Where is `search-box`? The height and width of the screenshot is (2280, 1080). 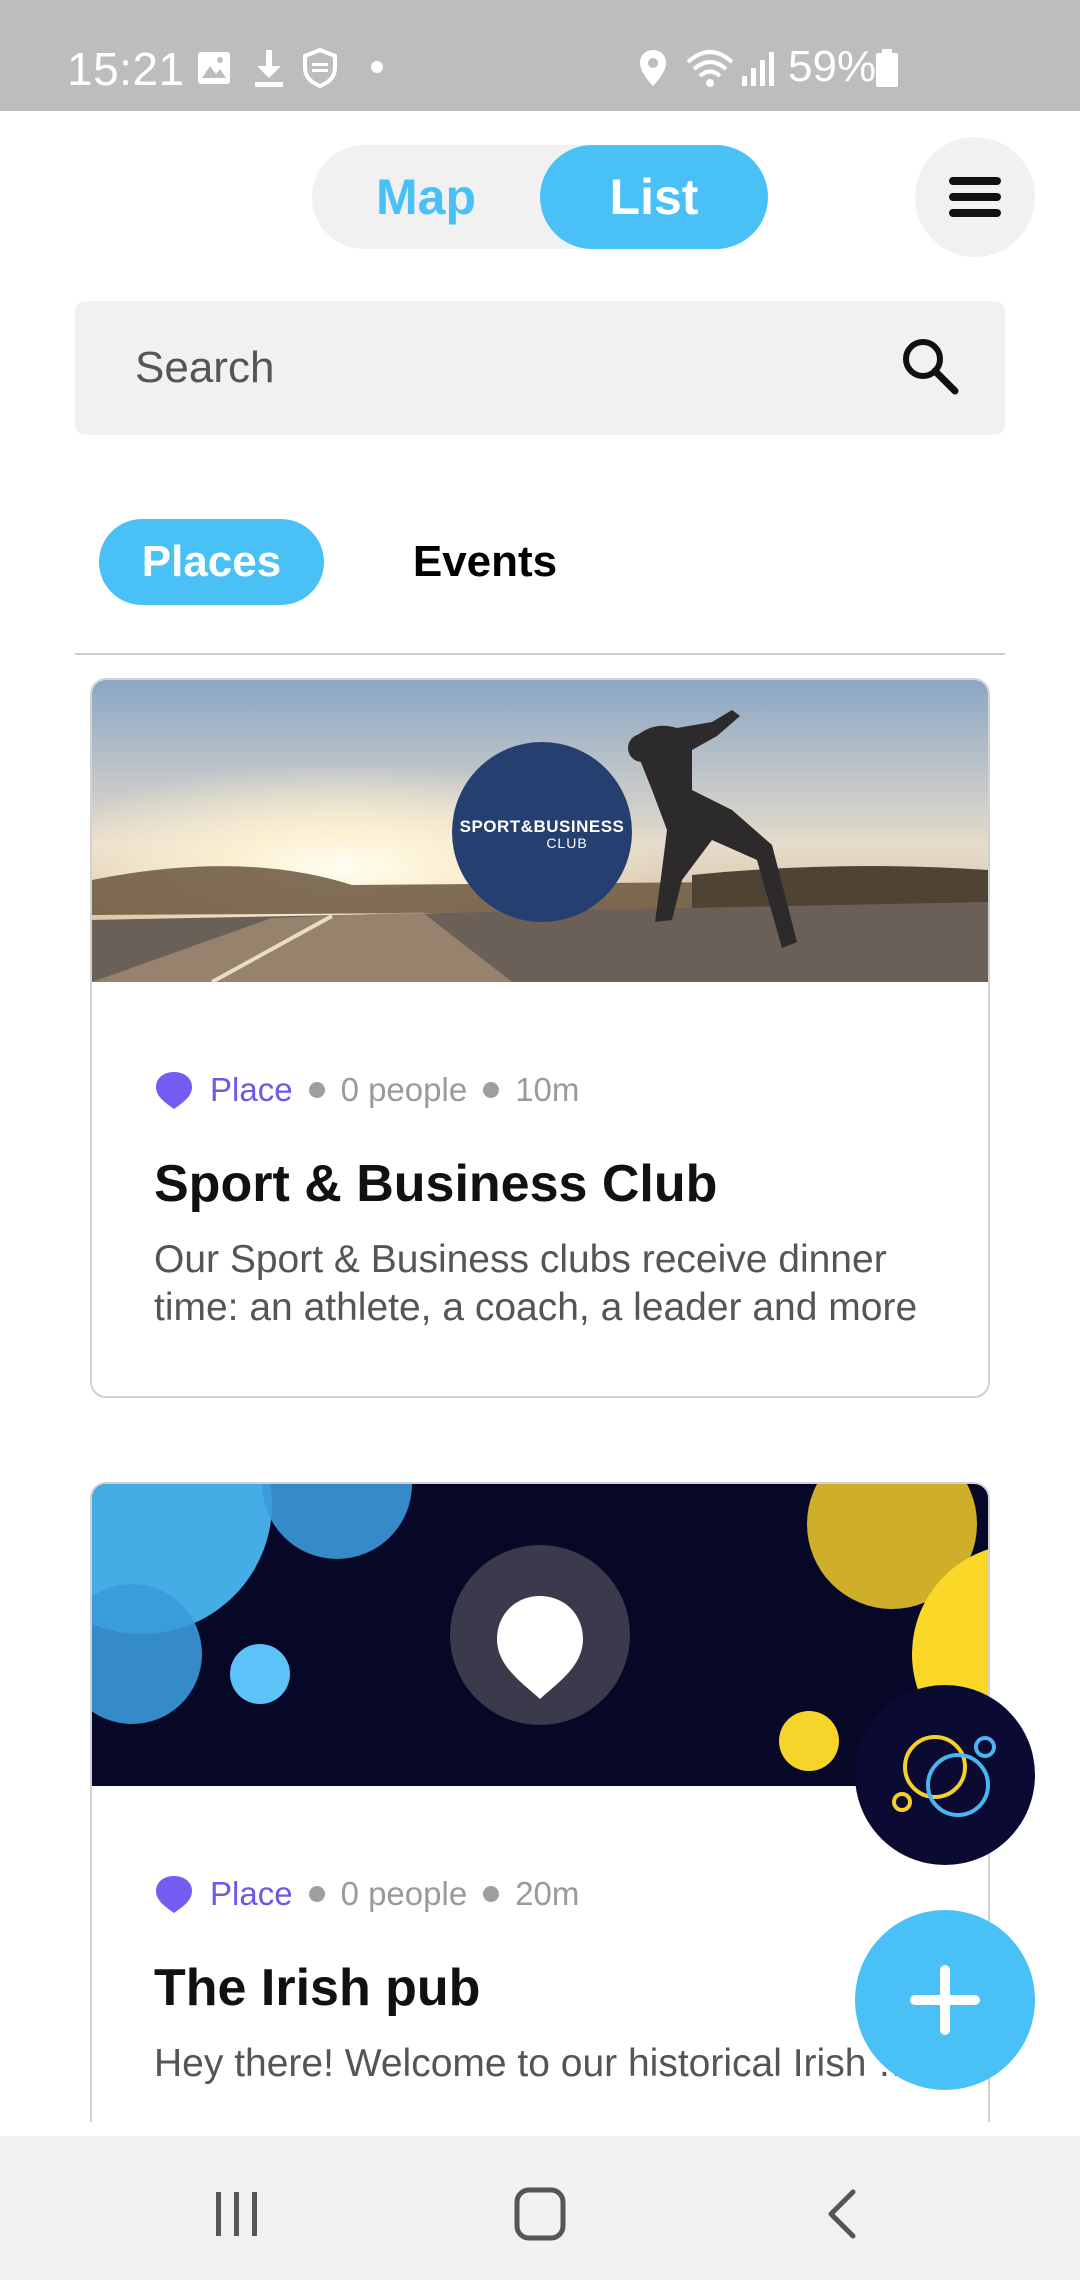
search-box is located at coordinates (540, 368).